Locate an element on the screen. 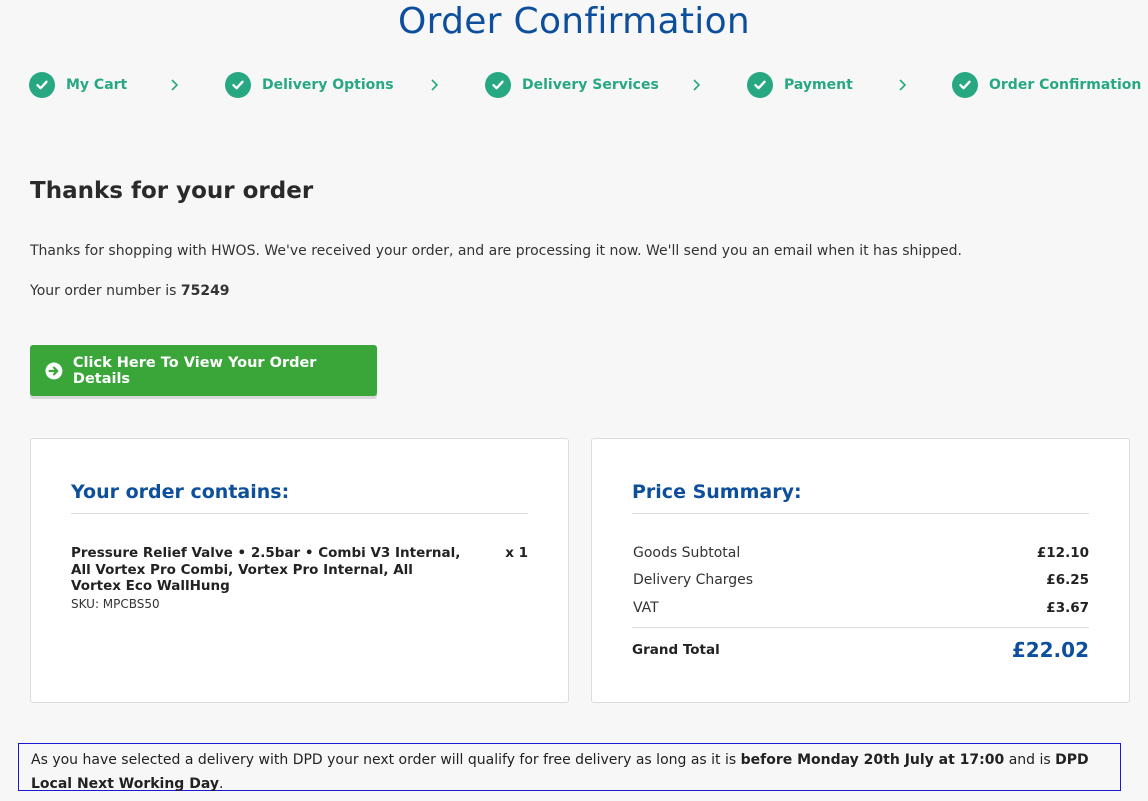  price-row-subtotal: Goods Subtotal £12.10 is located at coordinates (861, 553).